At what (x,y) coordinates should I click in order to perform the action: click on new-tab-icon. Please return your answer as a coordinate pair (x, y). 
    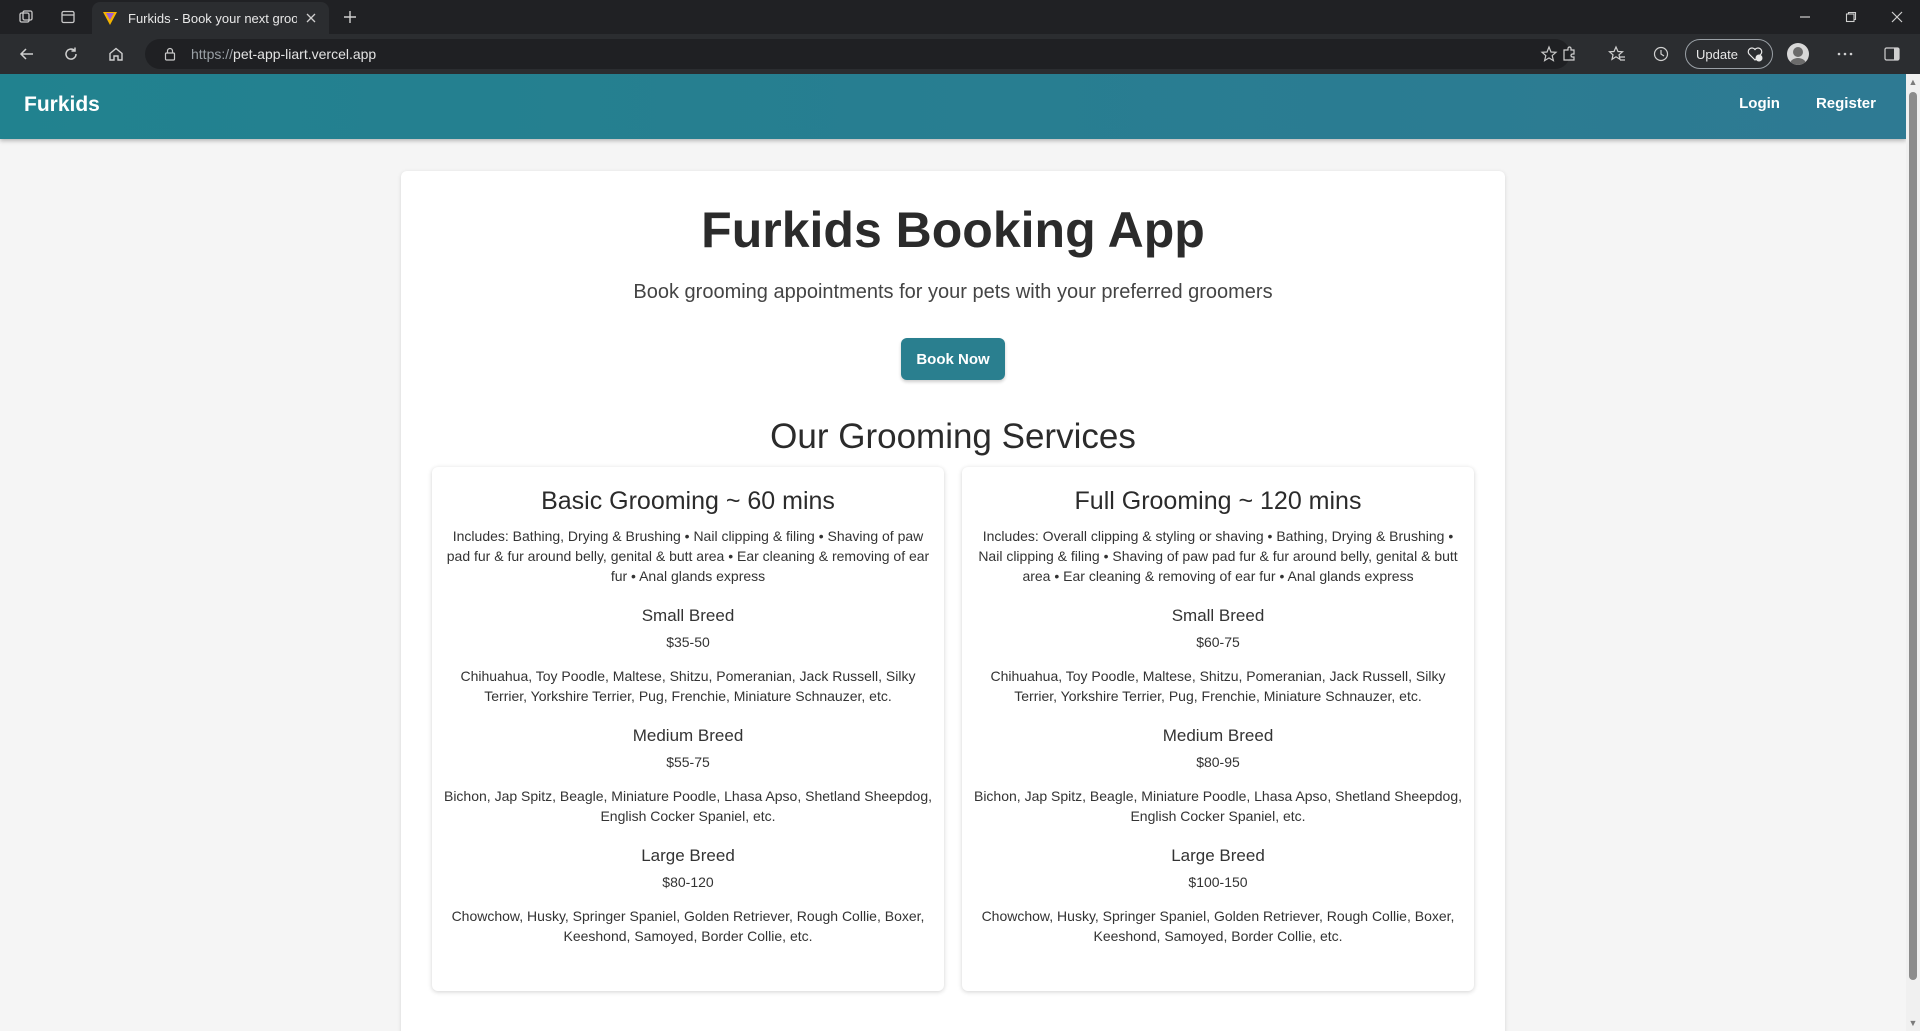
    Looking at the image, I should click on (350, 17).